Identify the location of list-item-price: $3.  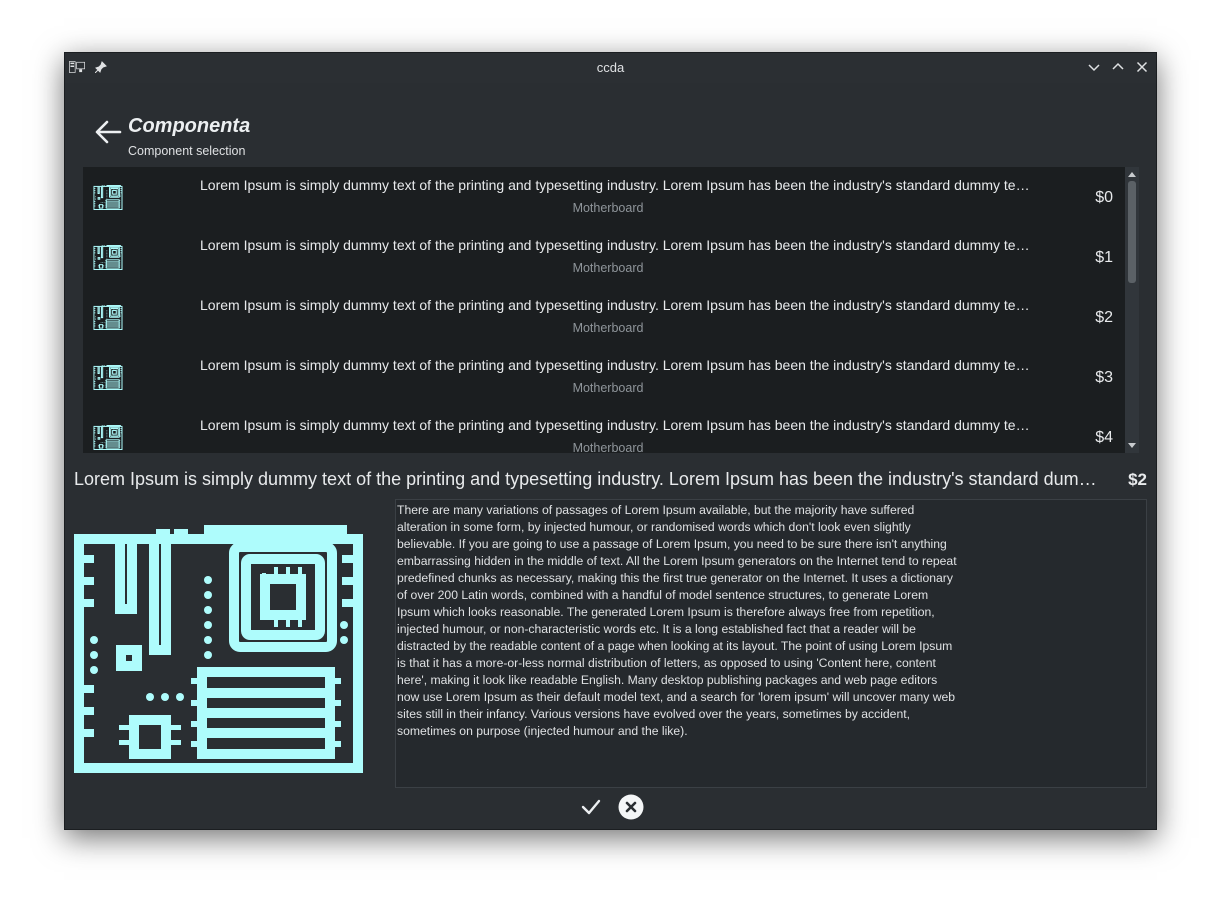
(1104, 377).